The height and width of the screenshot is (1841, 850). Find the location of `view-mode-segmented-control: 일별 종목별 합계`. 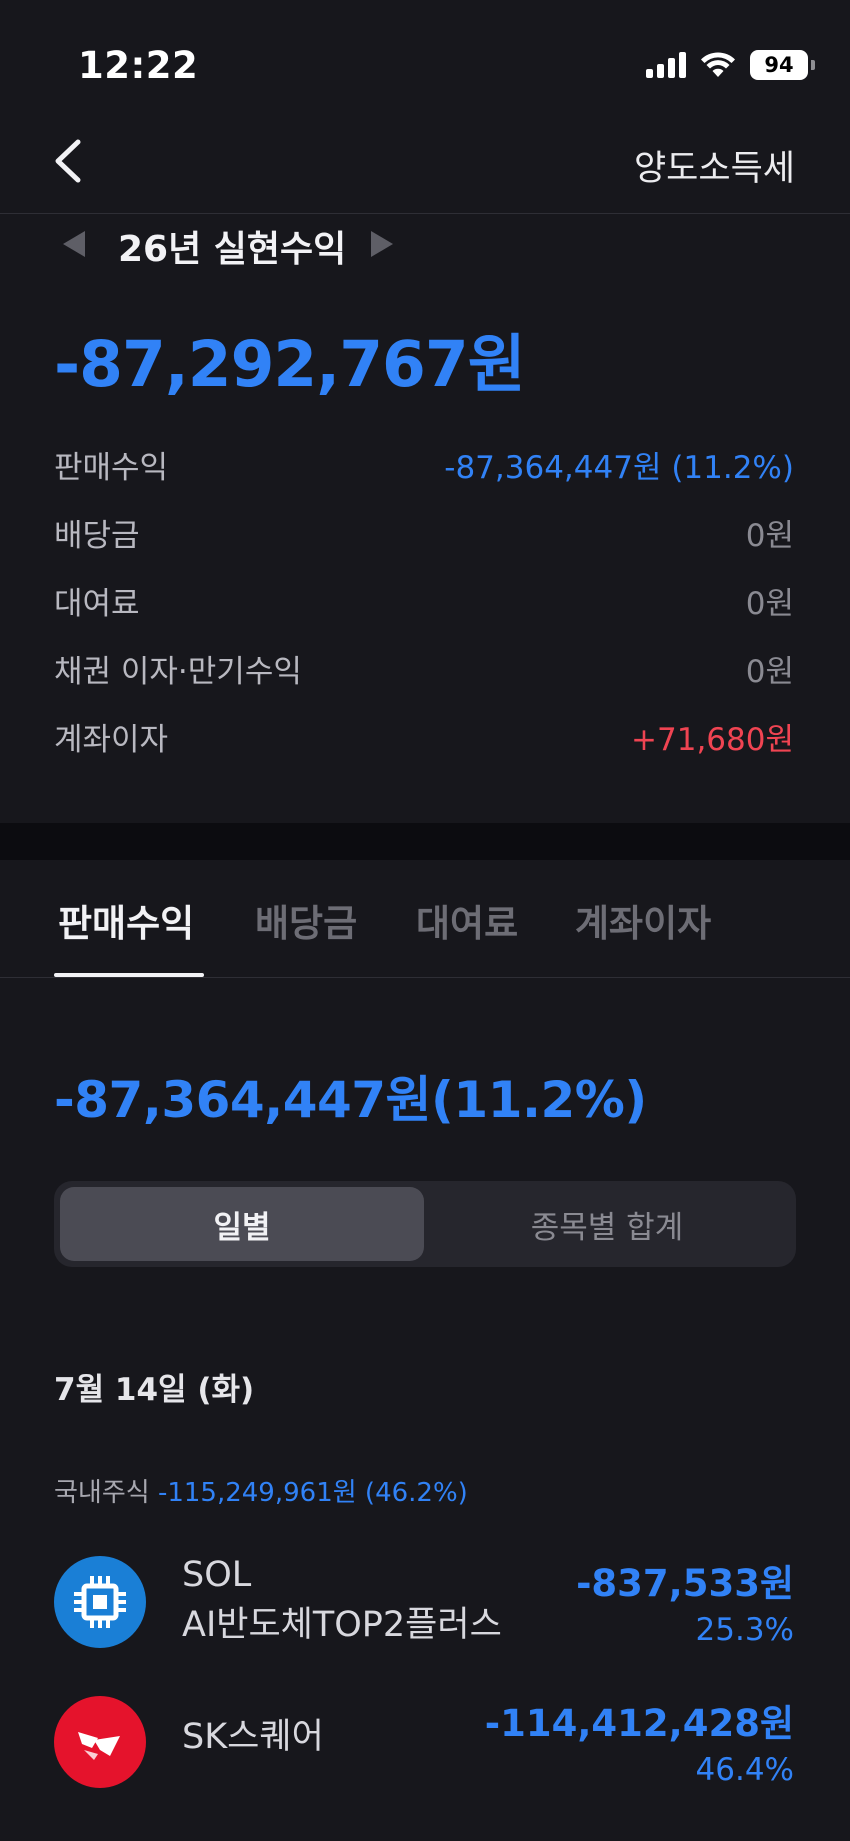

view-mode-segmented-control: 일별 종목별 합계 is located at coordinates (425, 1224).